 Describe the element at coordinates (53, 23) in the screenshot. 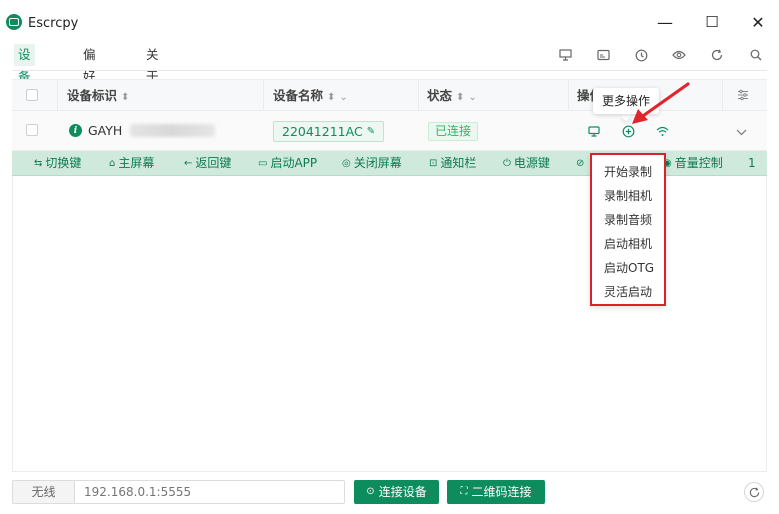

I see `window-title: Escrcpy` at that location.